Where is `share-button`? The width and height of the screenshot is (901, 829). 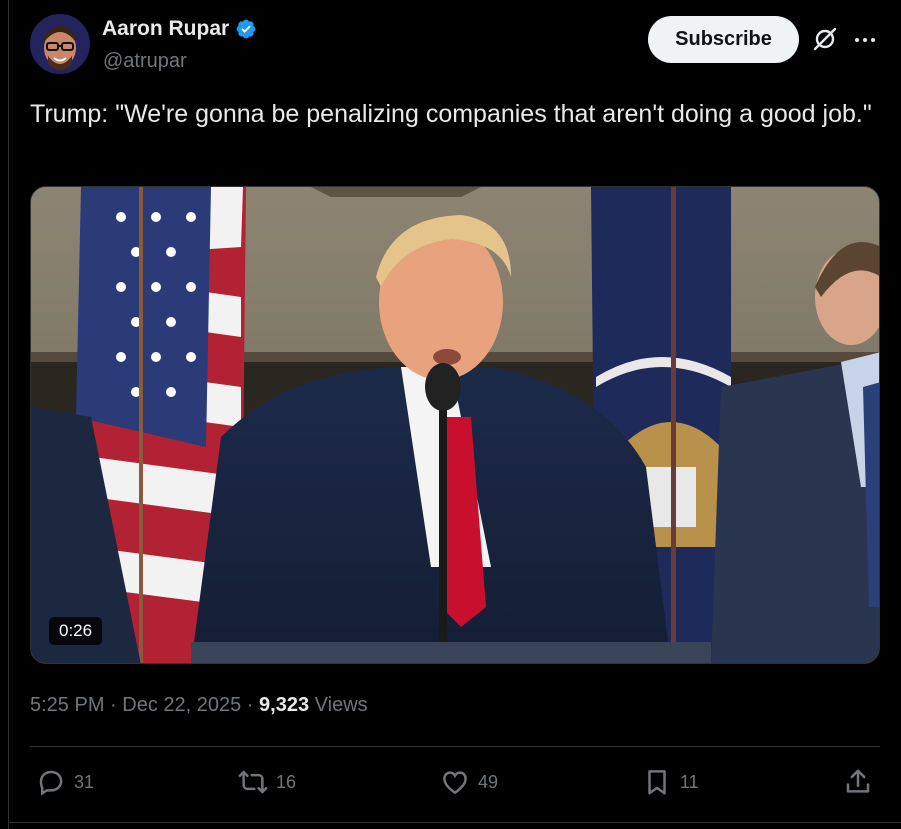 share-button is located at coordinates (858, 782).